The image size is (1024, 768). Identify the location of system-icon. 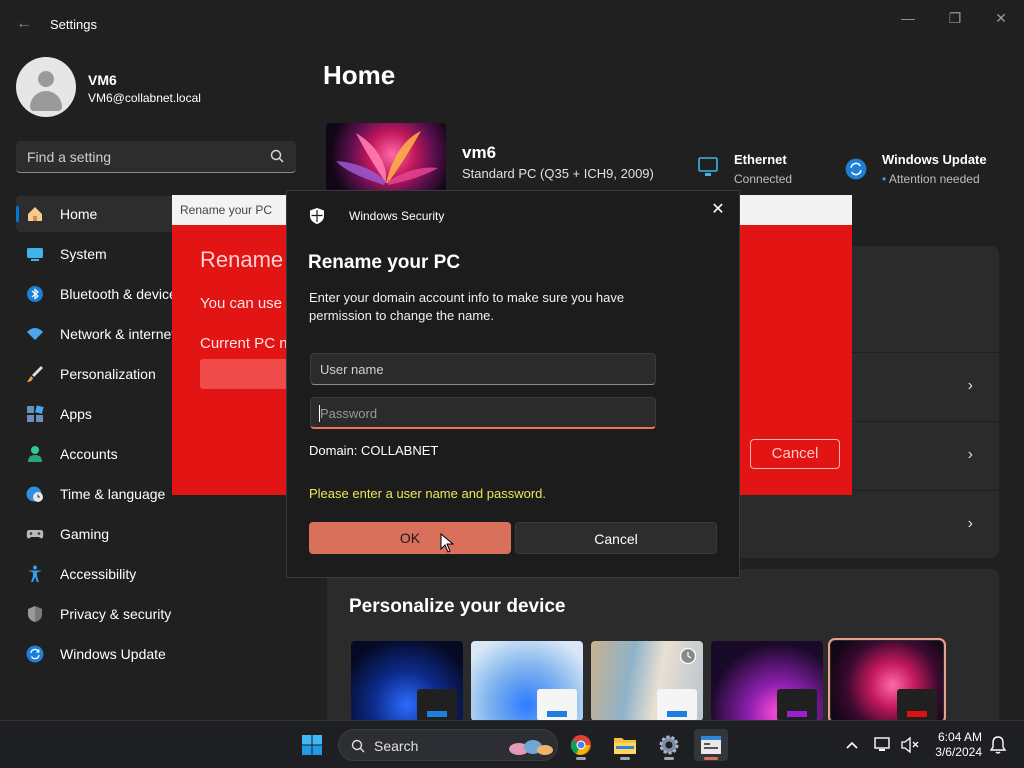
(35, 254).